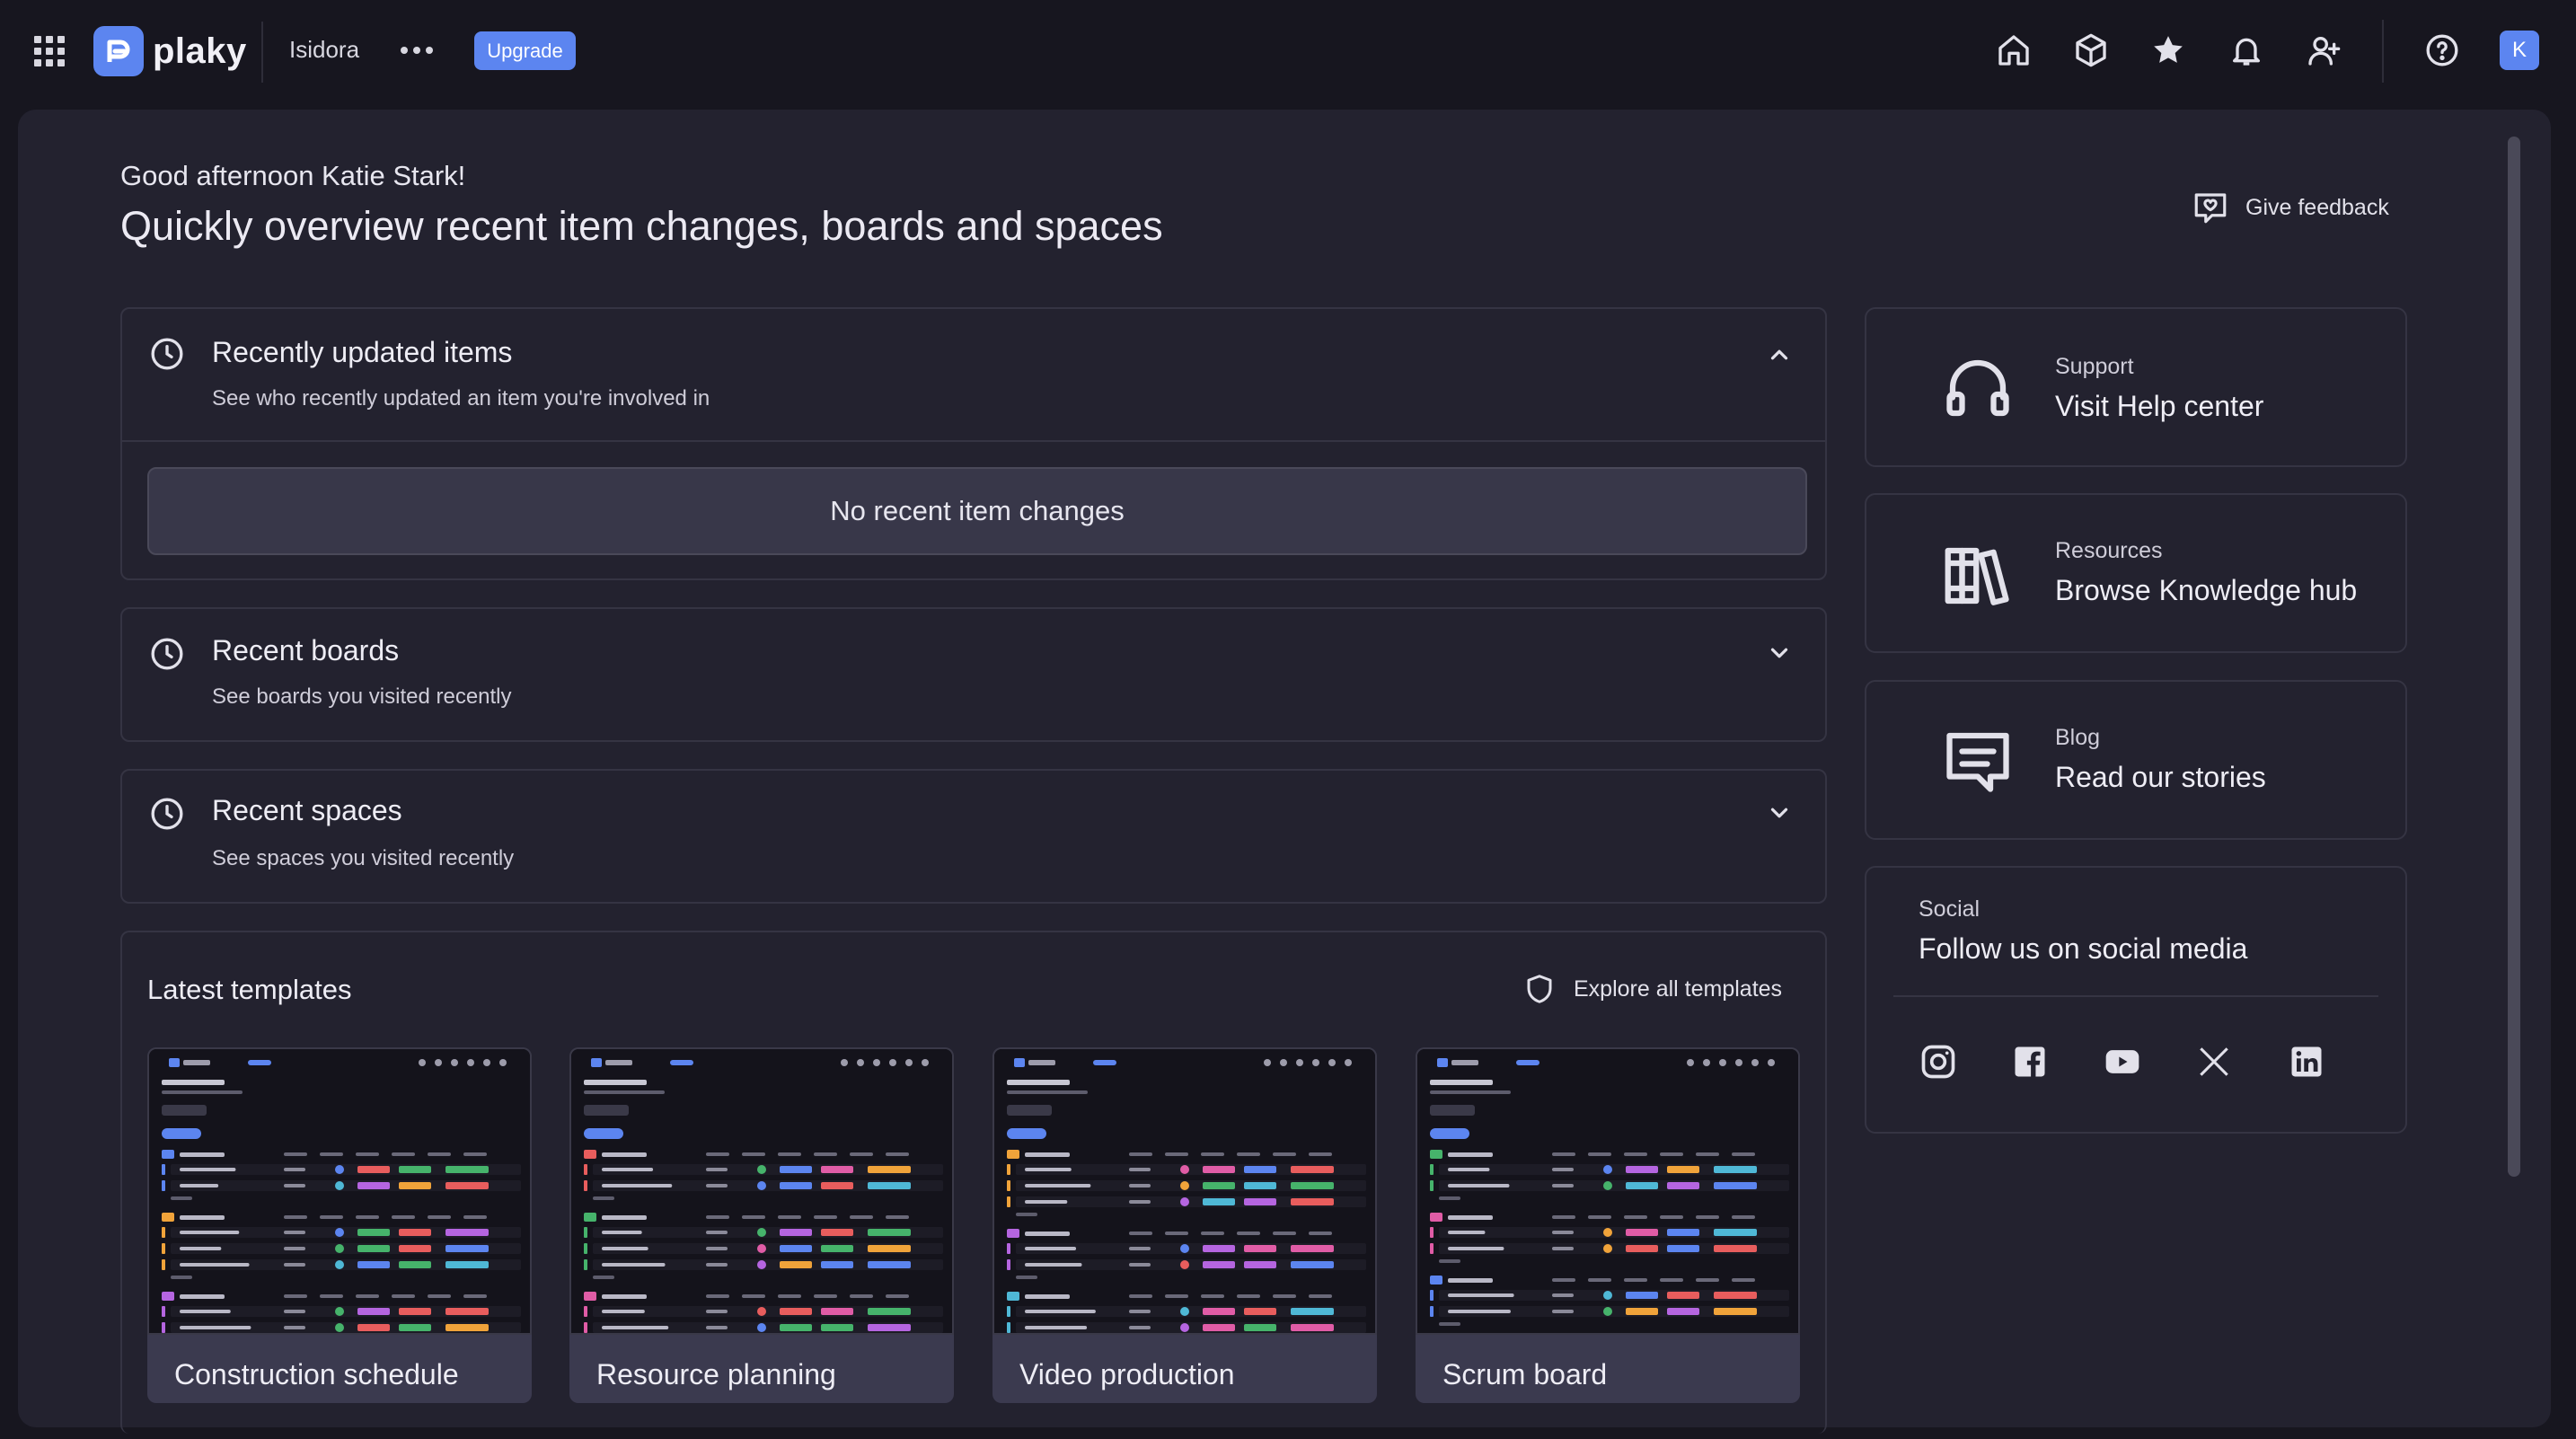 The image size is (2576, 1439). What do you see at coordinates (2306, 1061) in the screenshot?
I see `linkedin-icon` at bounding box center [2306, 1061].